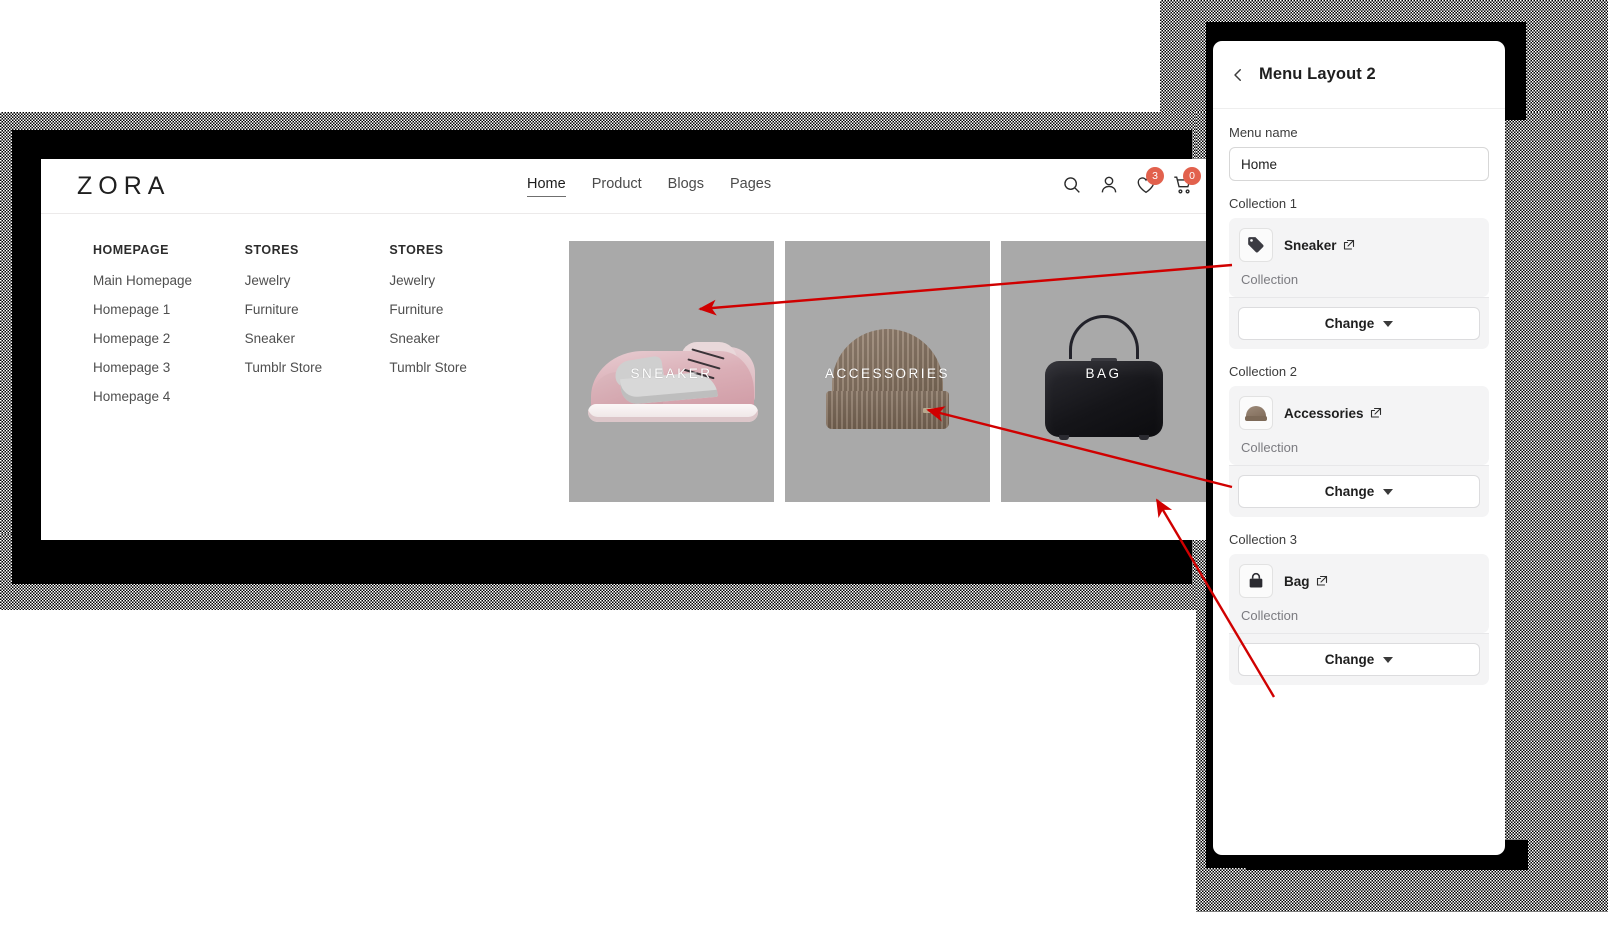 The height and width of the screenshot is (942, 1608). What do you see at coordinates (1109, 185) in the screenshot?
I see `account-icon` at bounding box center [1109, 185].